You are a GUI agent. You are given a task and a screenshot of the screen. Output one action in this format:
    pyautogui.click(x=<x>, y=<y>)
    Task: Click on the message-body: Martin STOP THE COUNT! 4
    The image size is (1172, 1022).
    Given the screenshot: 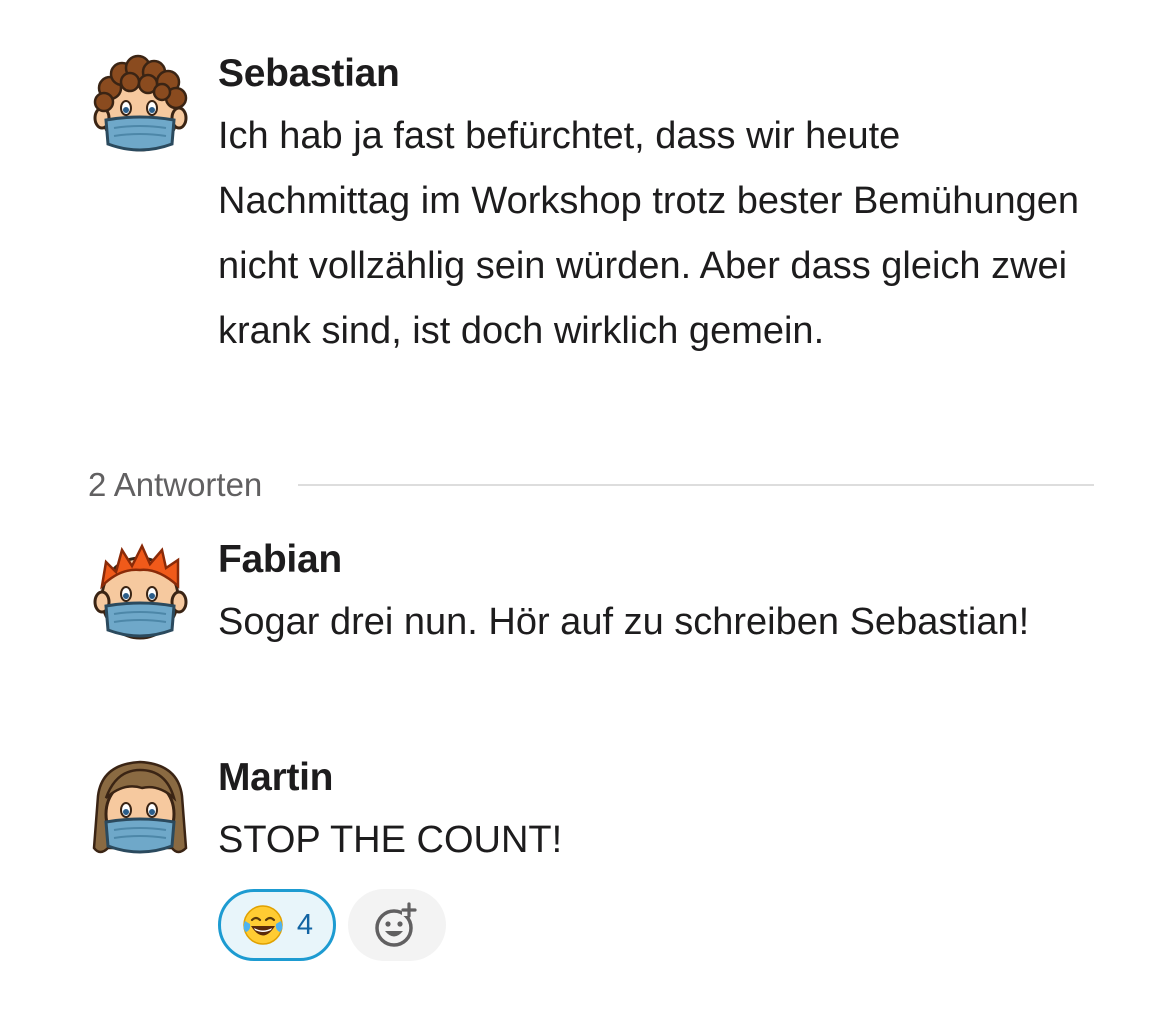 What is the action you would take?
    pyautogui.click(x=653, y=858)
    